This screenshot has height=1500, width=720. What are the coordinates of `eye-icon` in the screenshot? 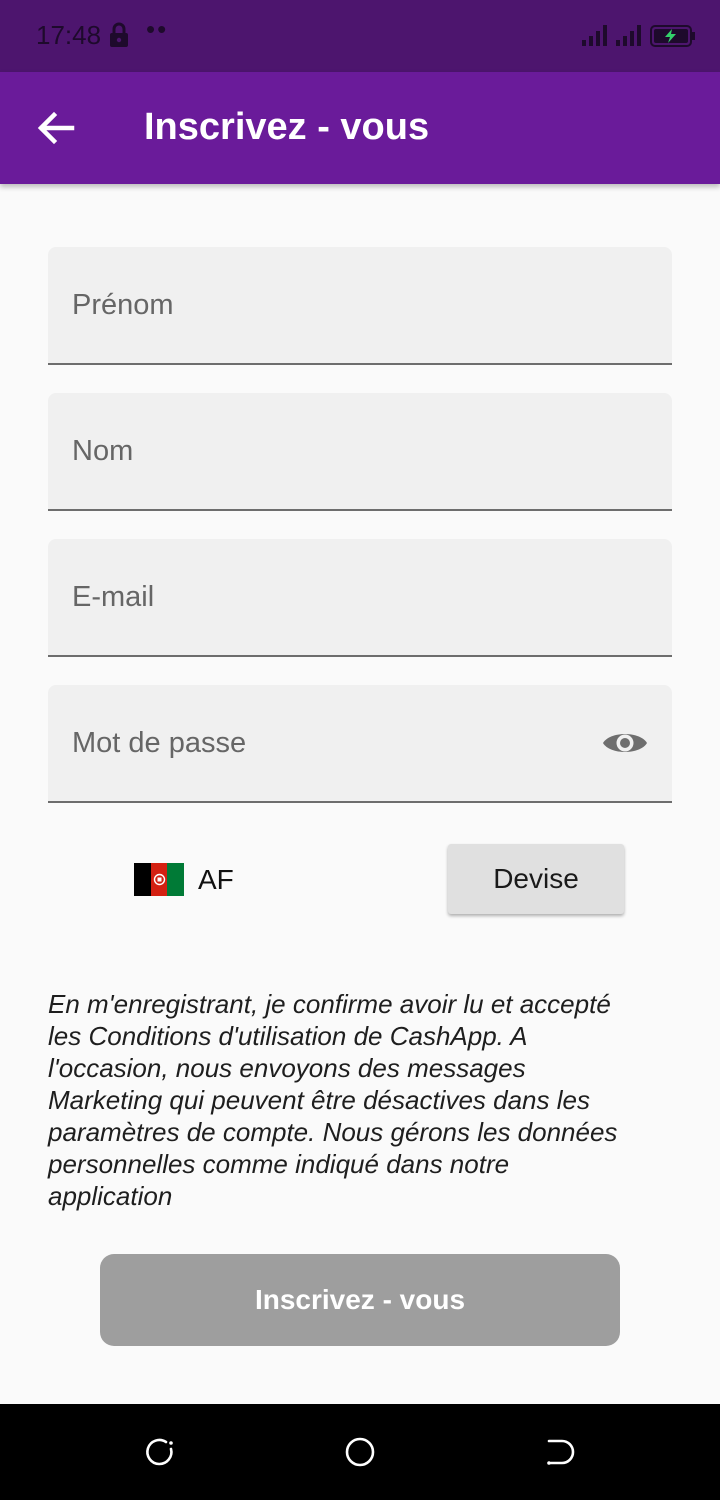 It's located at (625, 743).